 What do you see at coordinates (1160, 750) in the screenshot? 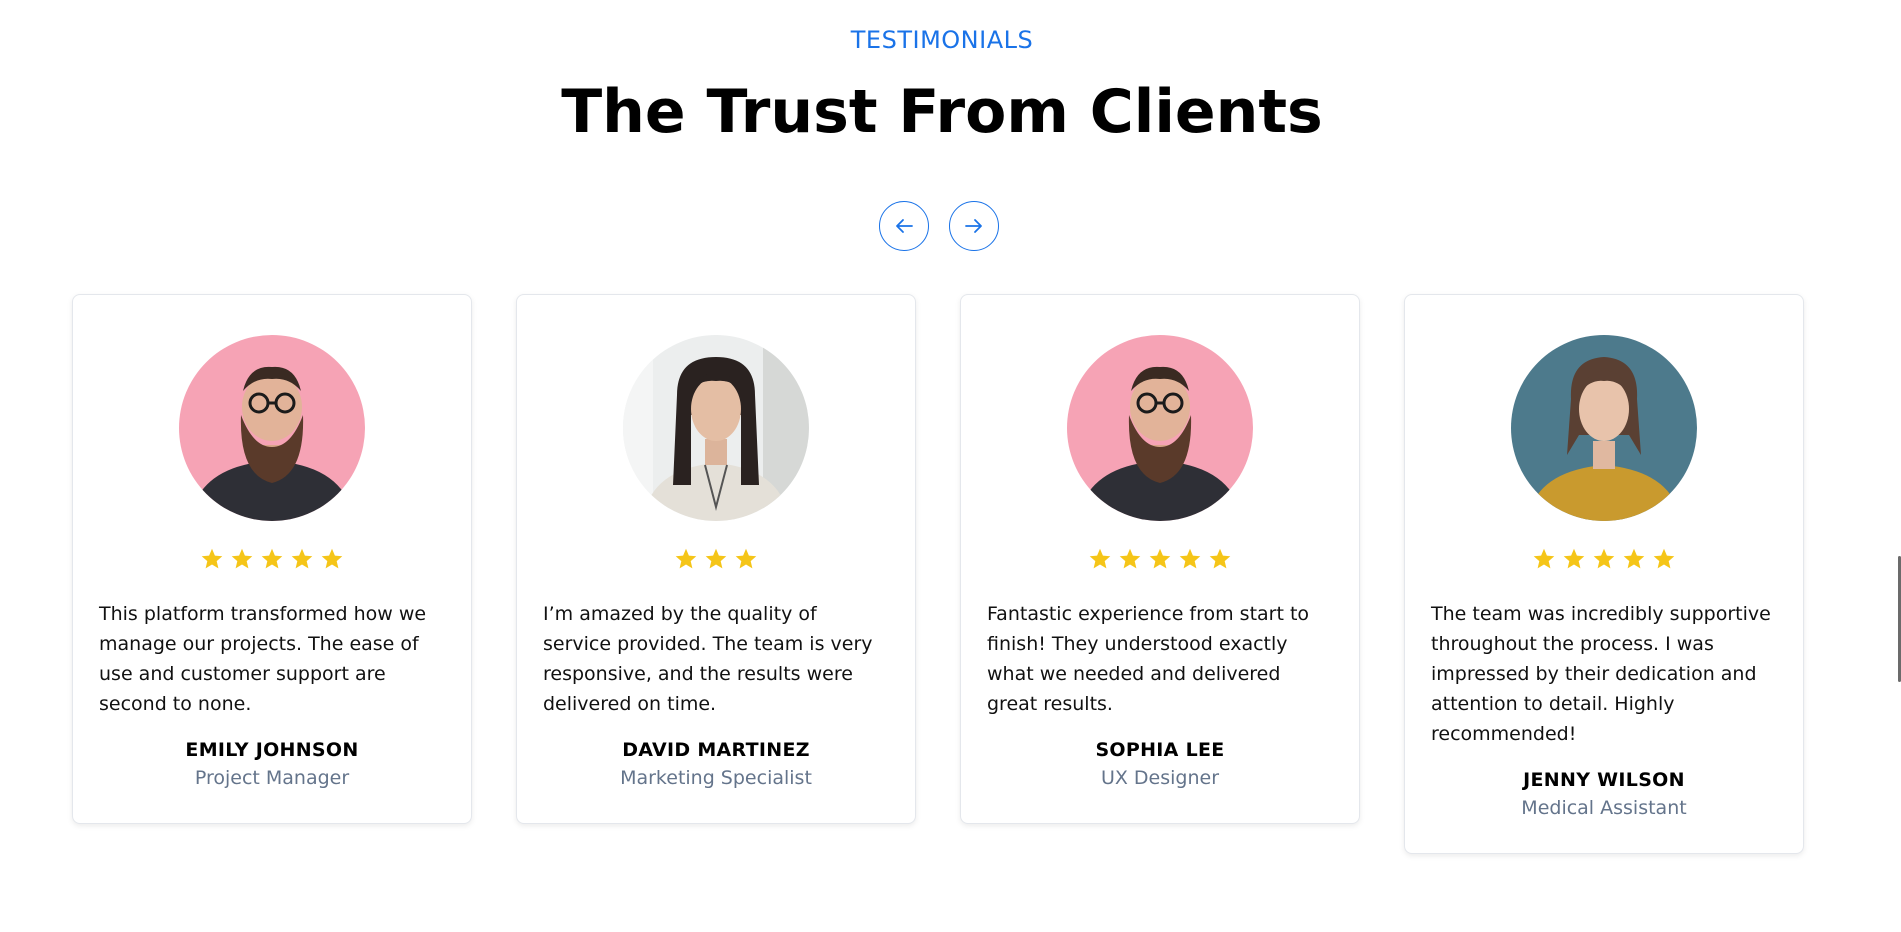
I see `client-name: SOPHIA LEE` at bounding box center [1160, 750].